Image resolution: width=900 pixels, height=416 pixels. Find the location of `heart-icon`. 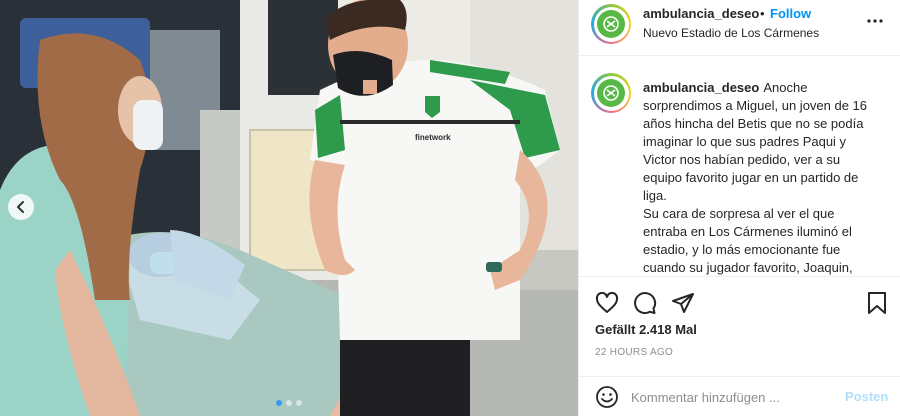

heart-icon is located at coordinates (607, 302).